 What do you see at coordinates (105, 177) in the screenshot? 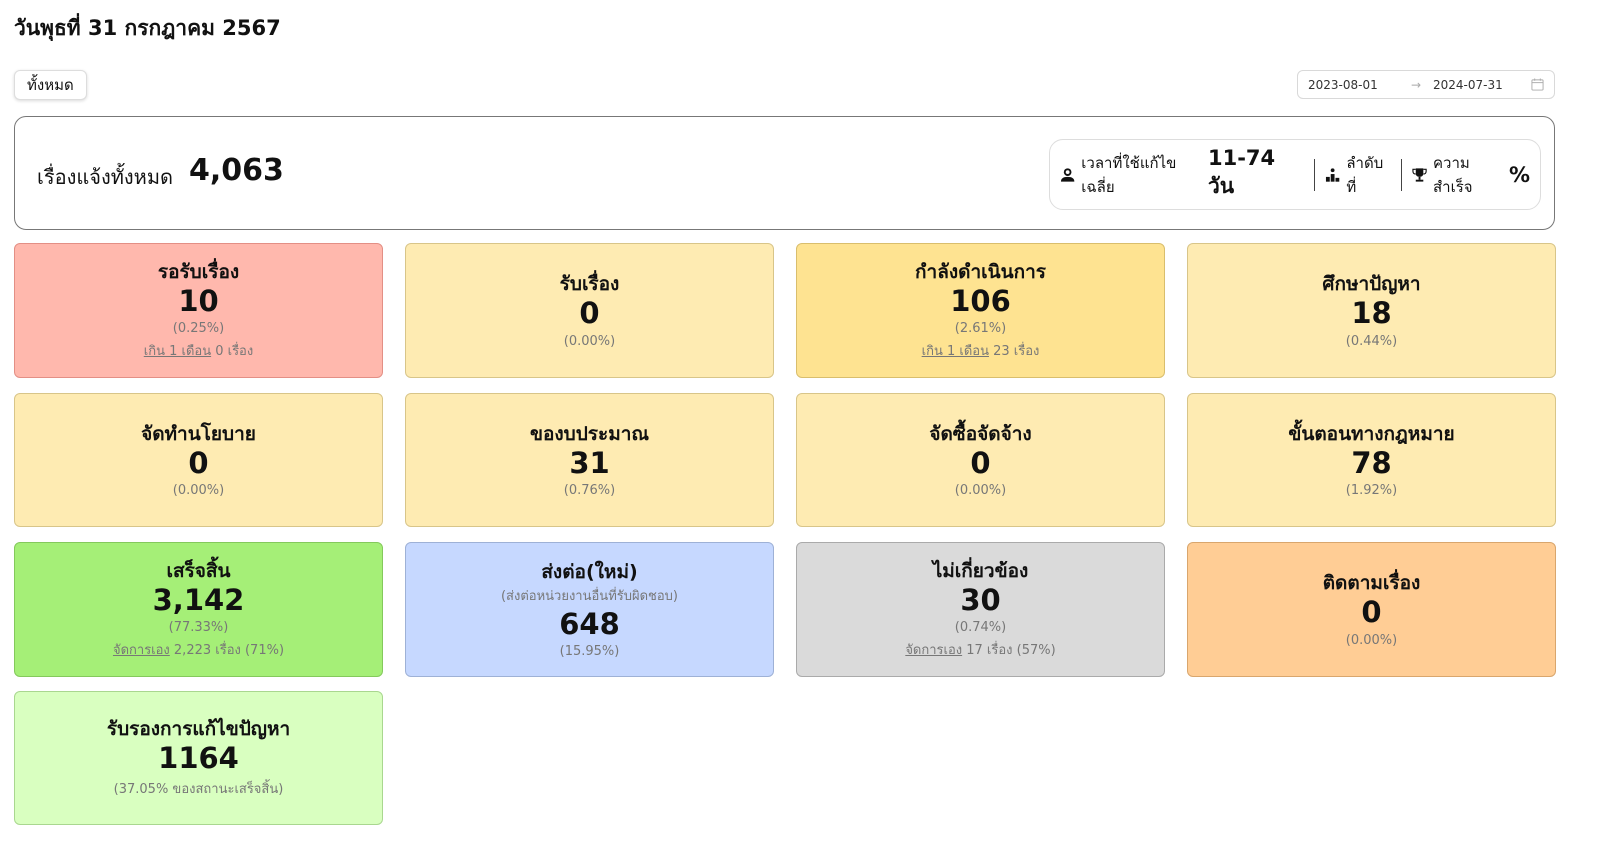
I see `total-label: เรื่องแจ้งทั้งหมด` at bounding box center [105, 177].